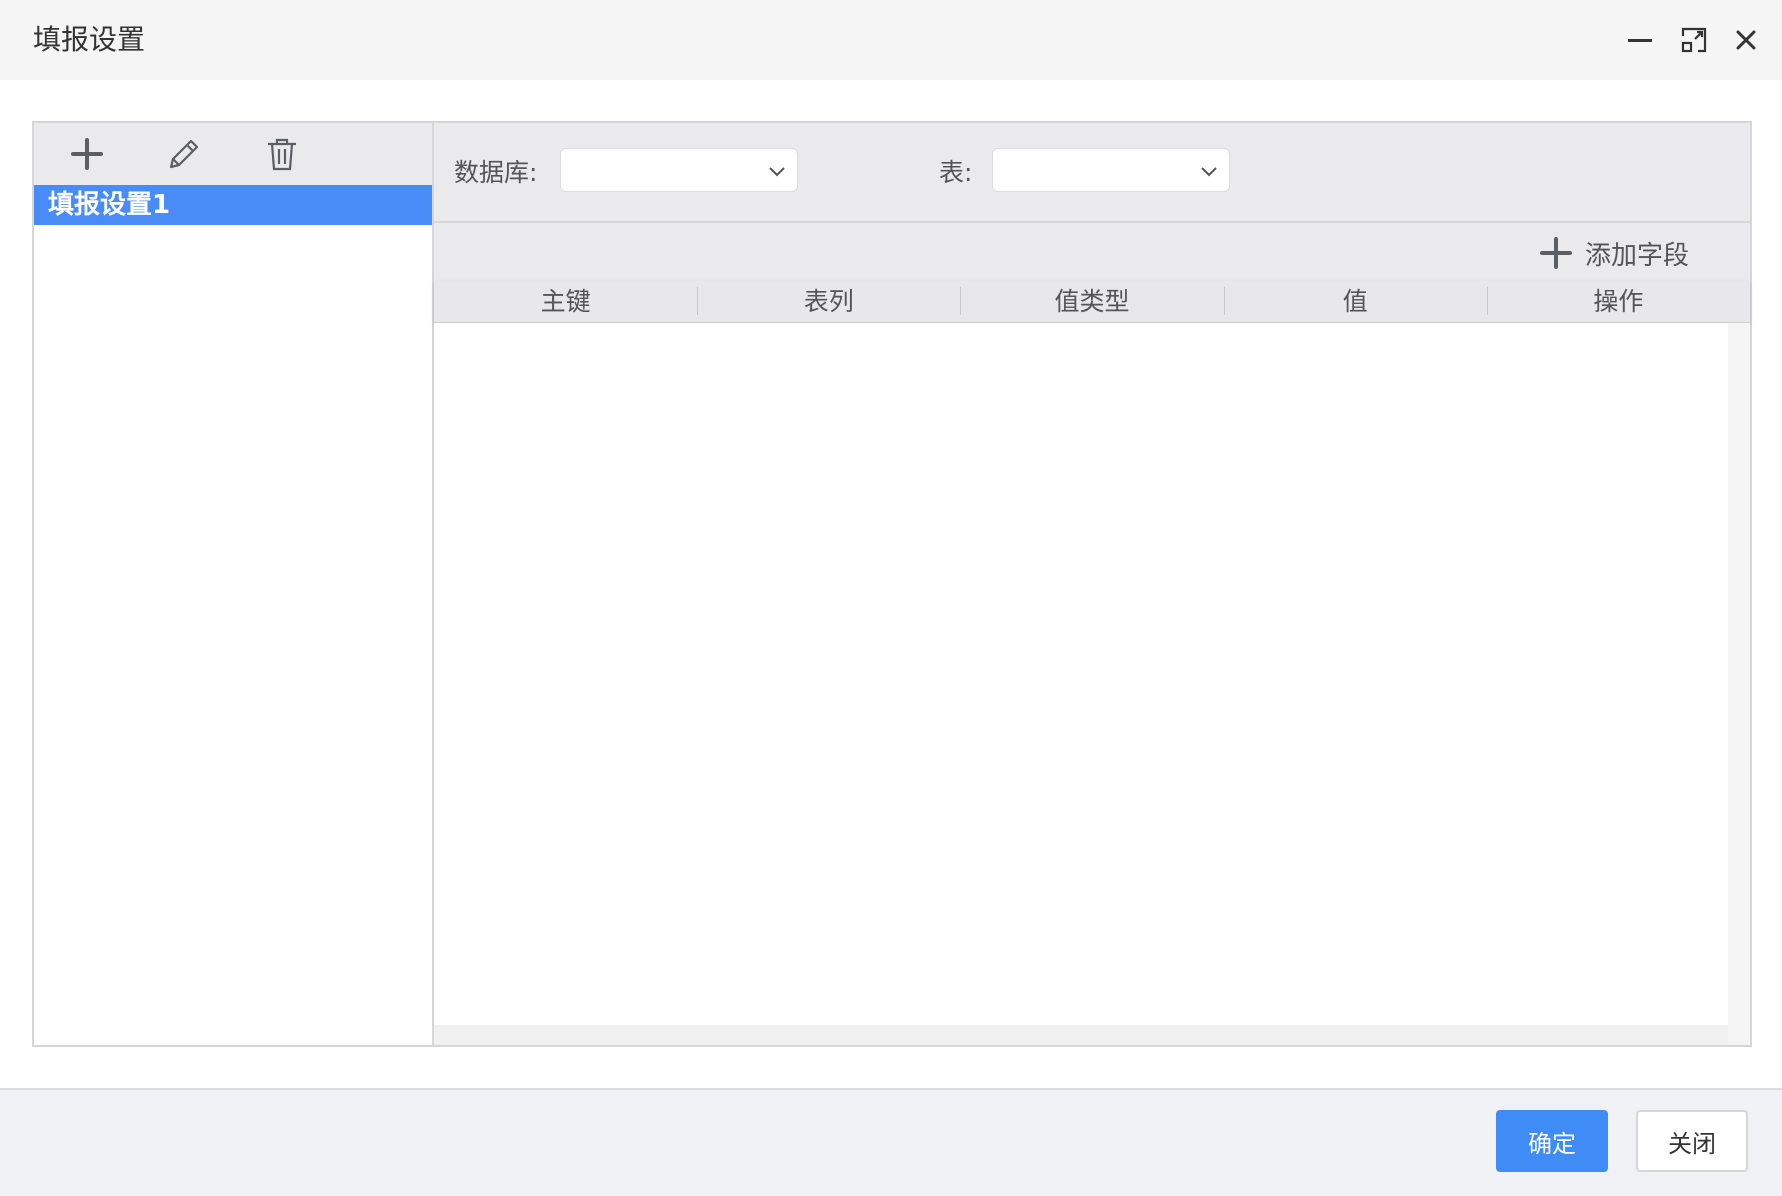  Describe the element at coordinates (1692, 1141) in the screenshot. I see `close-button: 关闭` at that location.